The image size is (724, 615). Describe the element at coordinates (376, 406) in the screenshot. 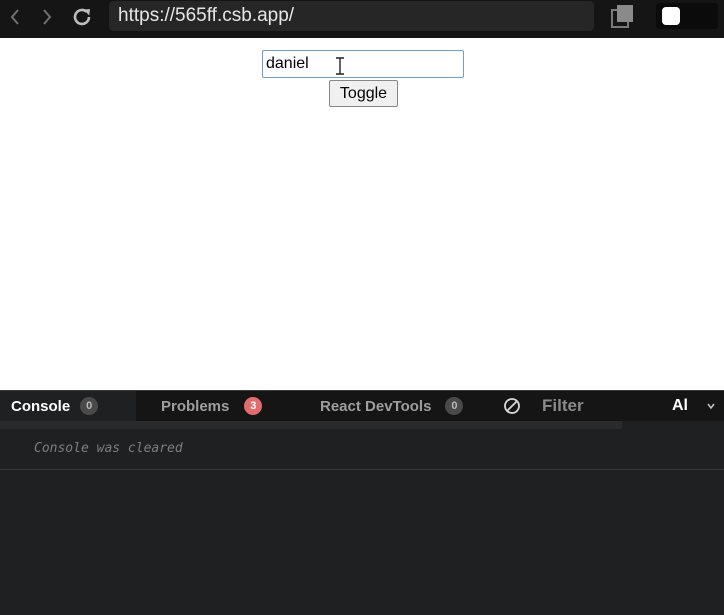

I see `tab-react-devtools-label: React DevTools` at that location.